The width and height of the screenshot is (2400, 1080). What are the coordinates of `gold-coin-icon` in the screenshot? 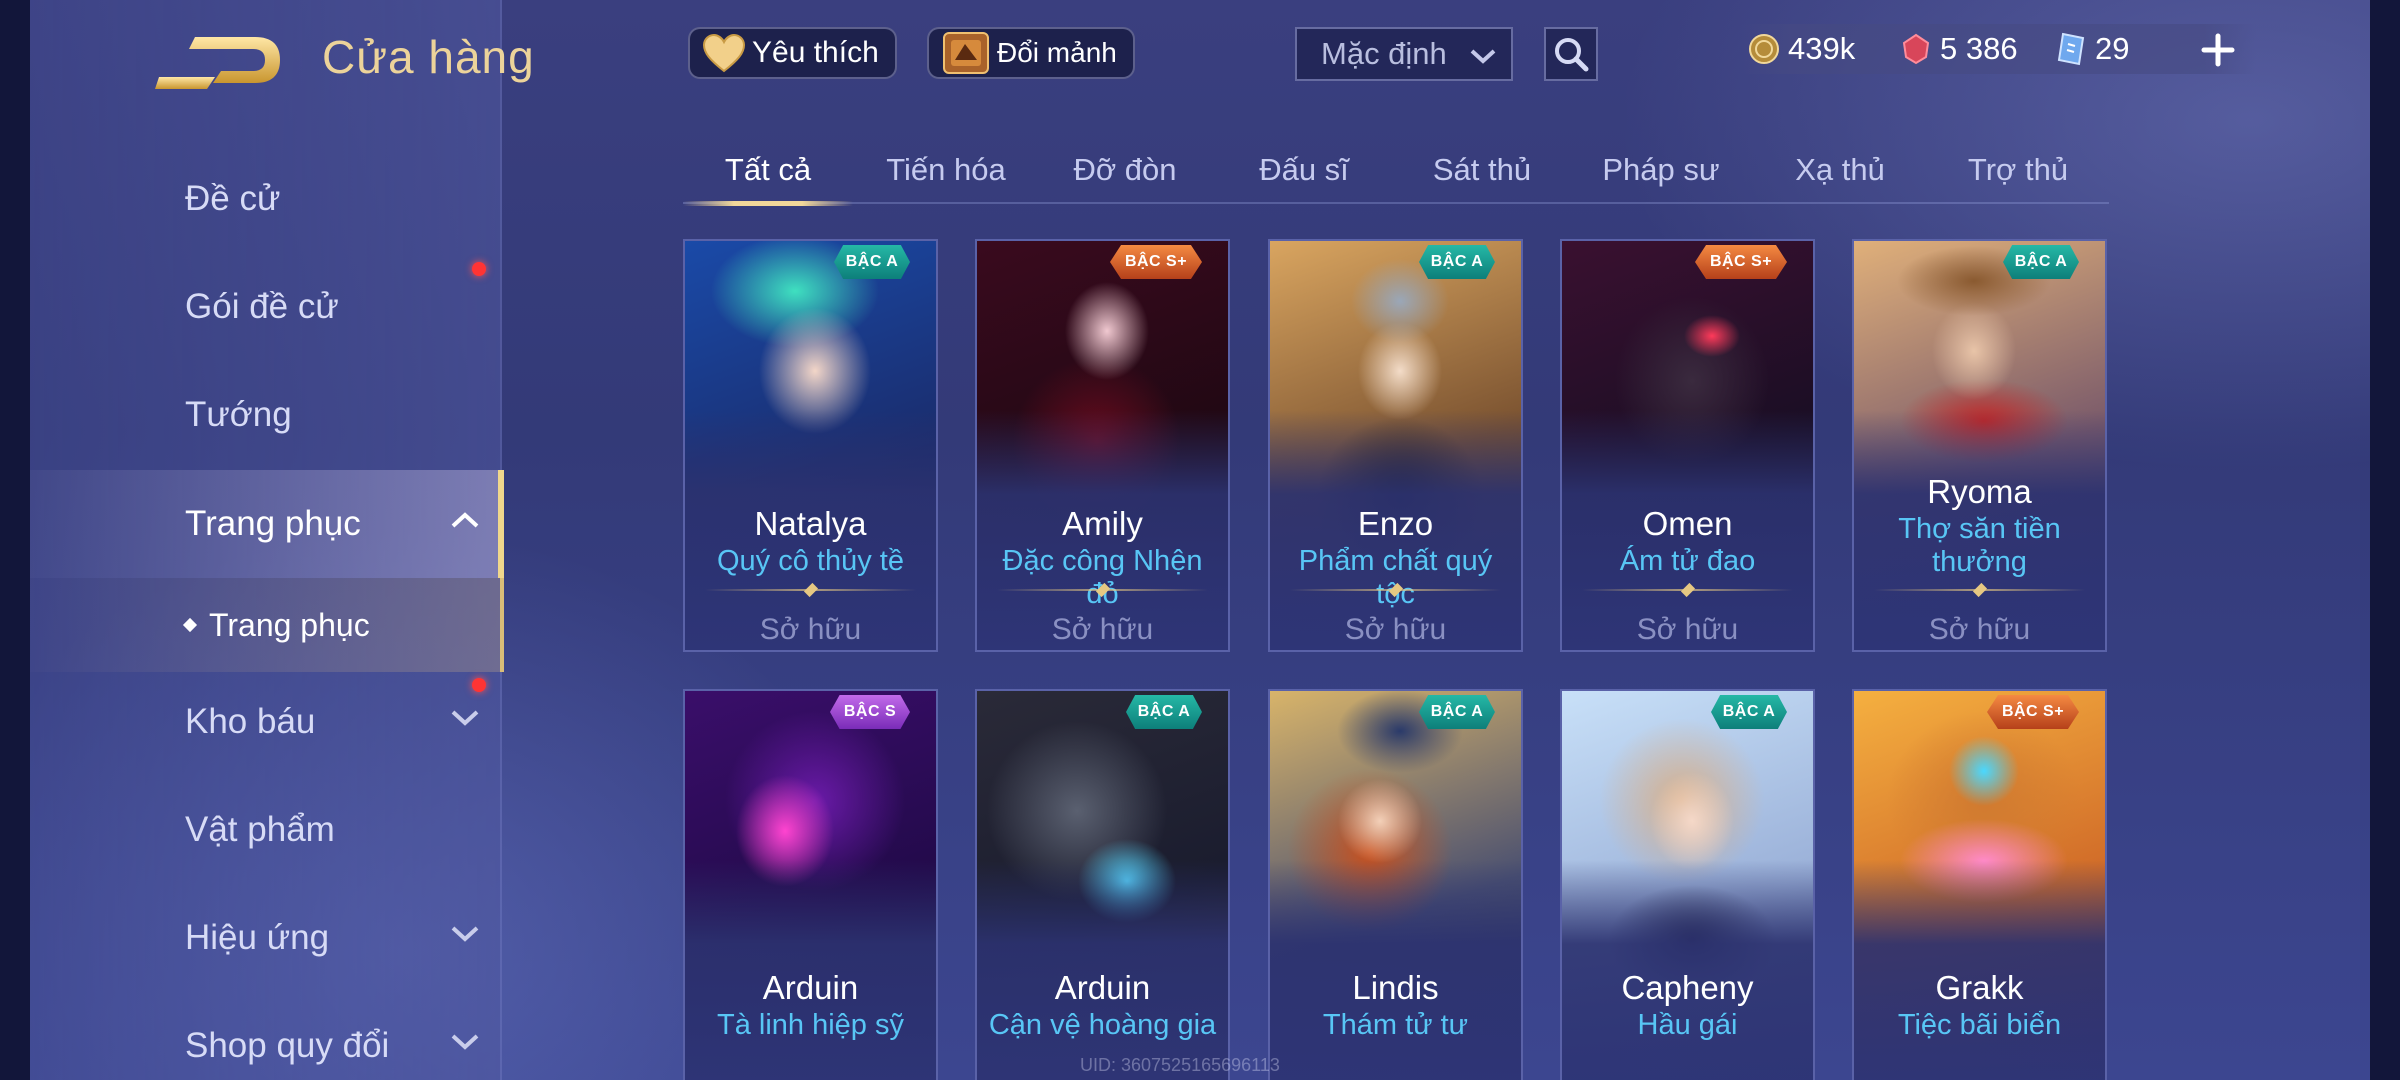 It's located at (1764, 49).